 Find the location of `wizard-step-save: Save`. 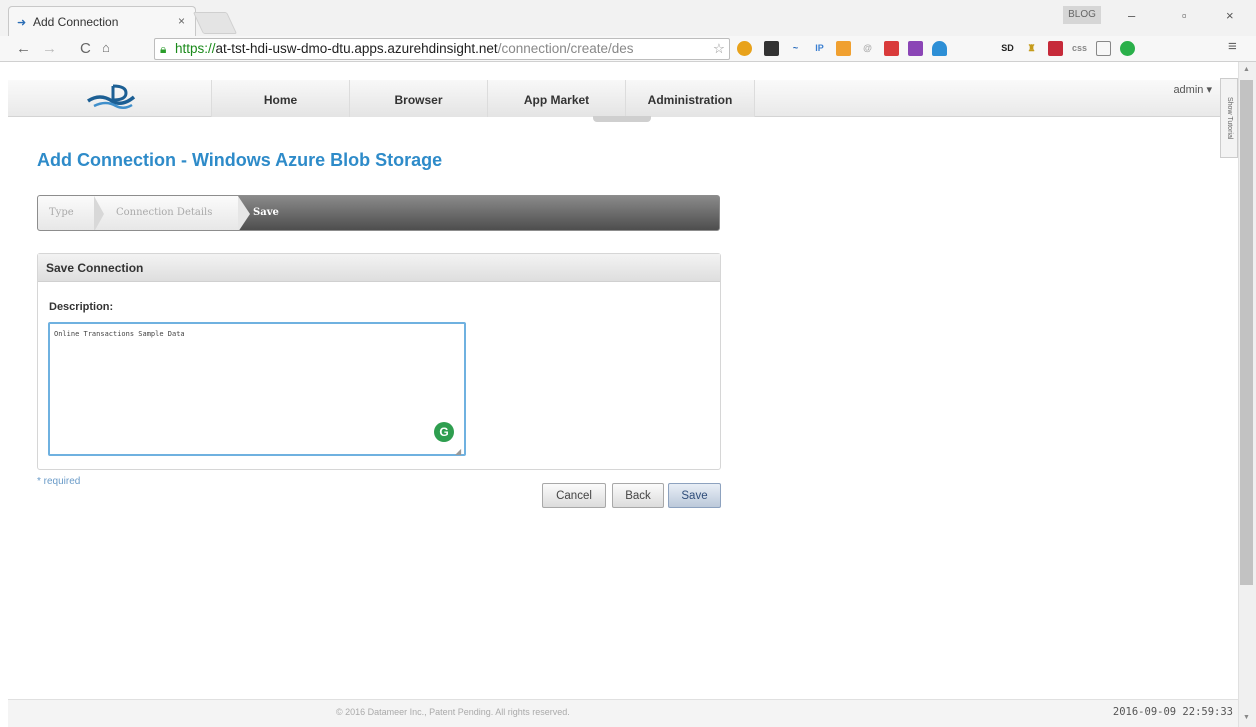

wizard-step-save: Save is located at coordinates (266, 212).